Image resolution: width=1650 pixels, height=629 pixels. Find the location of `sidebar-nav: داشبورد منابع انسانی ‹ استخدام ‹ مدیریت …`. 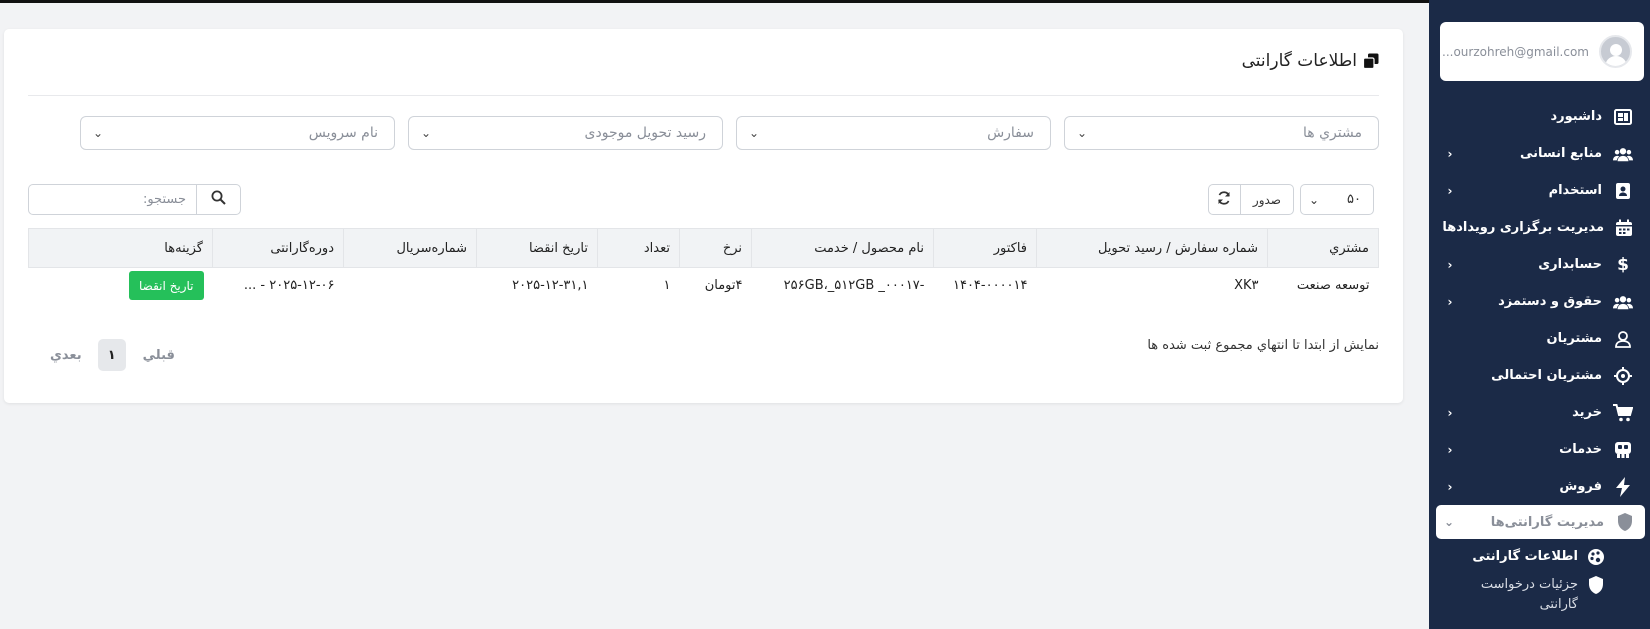

sidebar-nav: داشبورد منابع انسانی ‹ استخدام ‹ مدیریت … is located at coordinates (1539, 356).